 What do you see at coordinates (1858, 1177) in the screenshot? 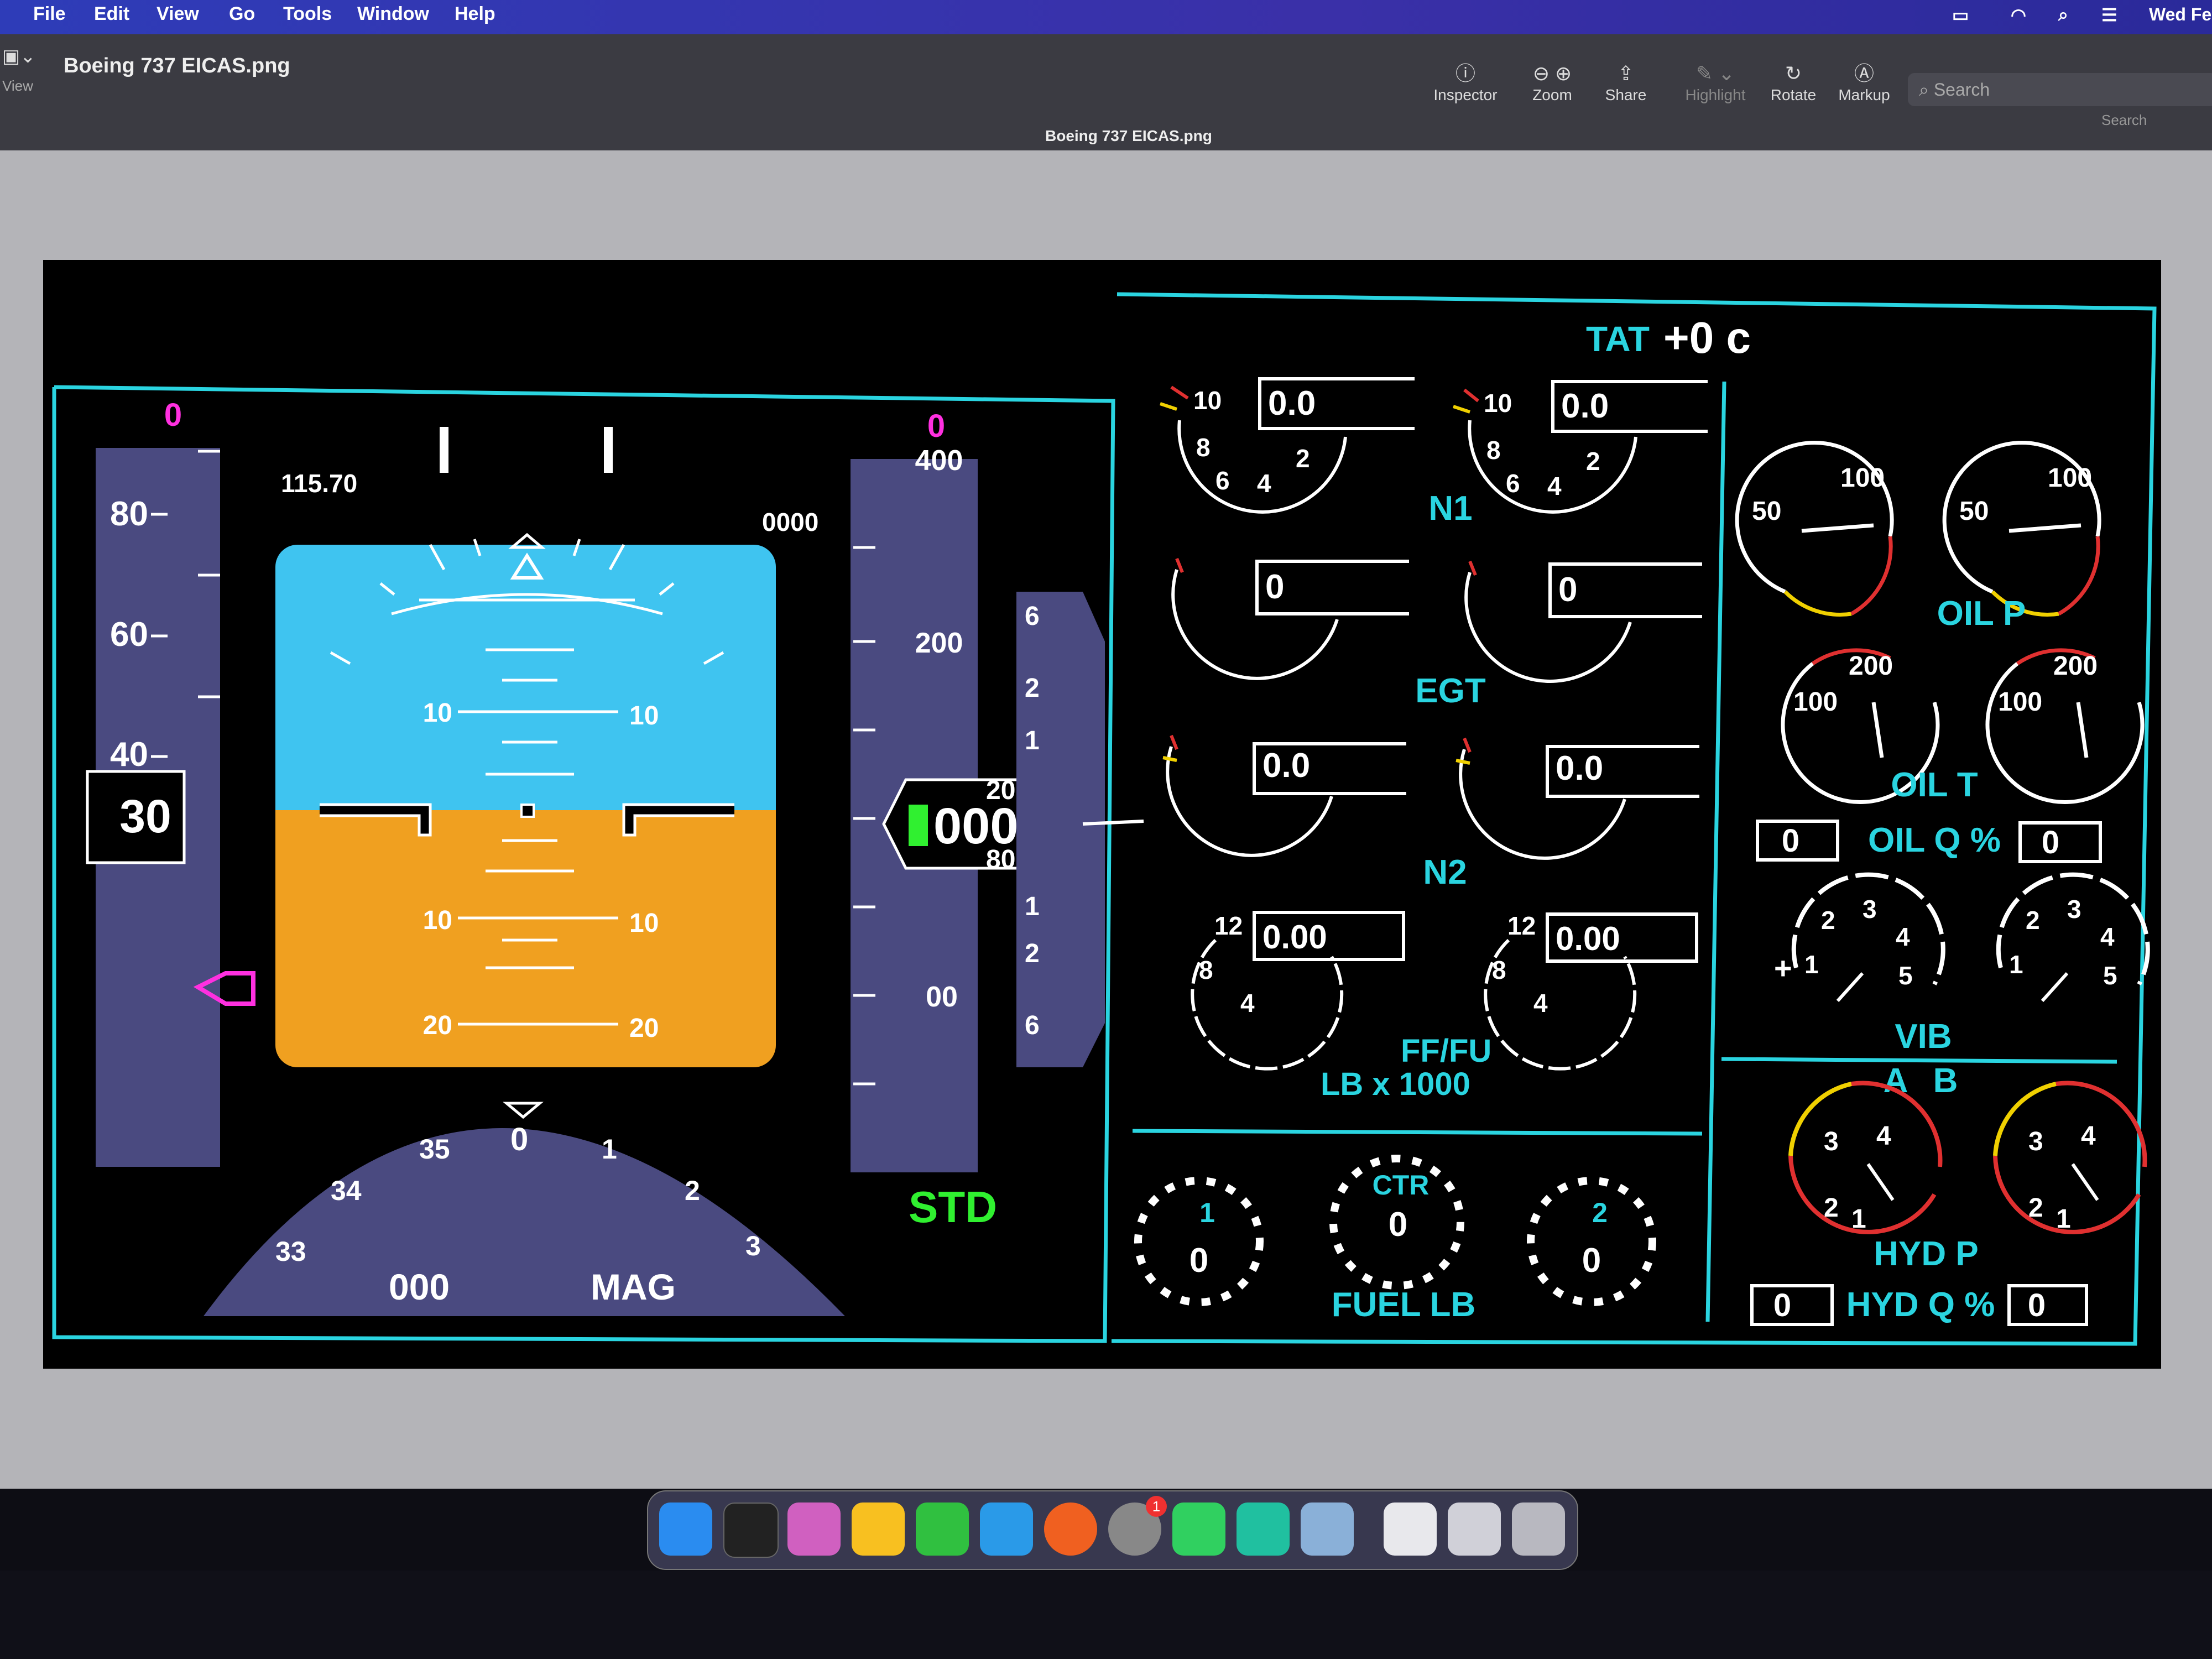
I see `hyd-left-scale: 2 3 4 1` at bounding box center [1858, 1177].